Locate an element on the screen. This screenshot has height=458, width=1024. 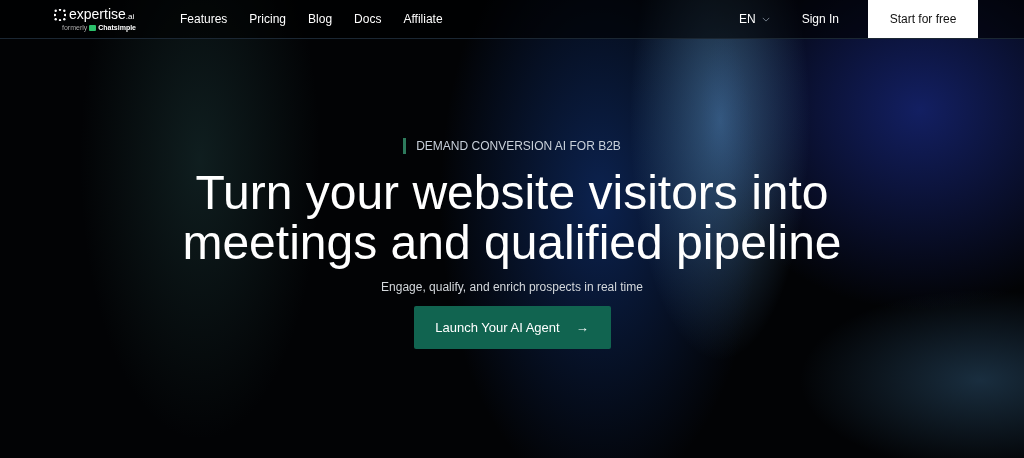
nav-link: Pricing is located at coordinates (268, 19).